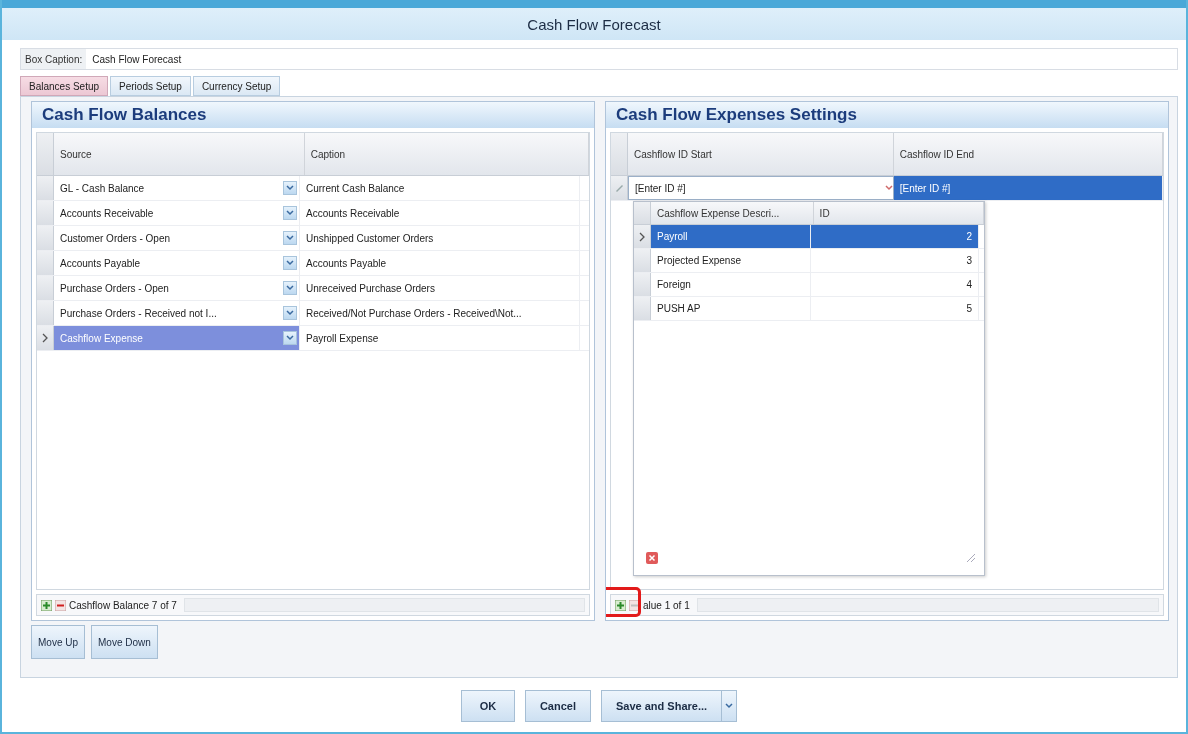  What do you see at coordinates (761, 188) in the screenshot?
I see `id-start-field: [Enter ID #]` at bounding box center [761, 188].